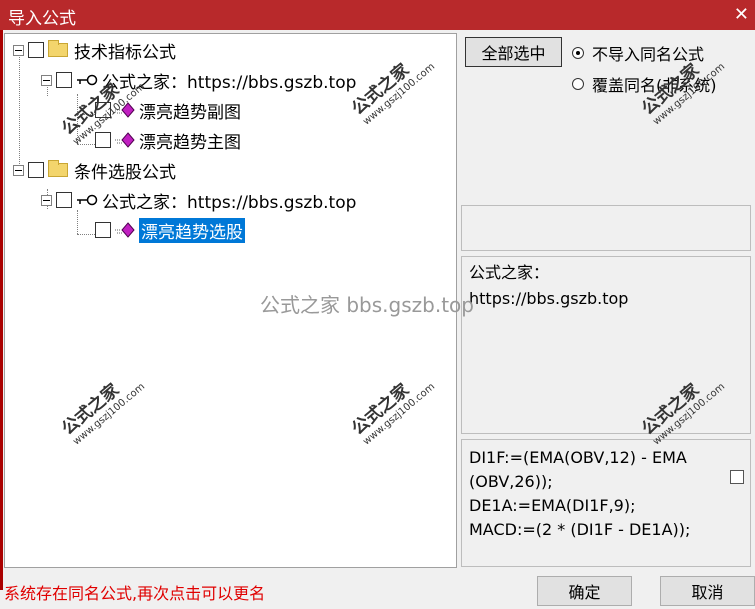  I want to click on info-line: 公式之家：, so click(509, 272).